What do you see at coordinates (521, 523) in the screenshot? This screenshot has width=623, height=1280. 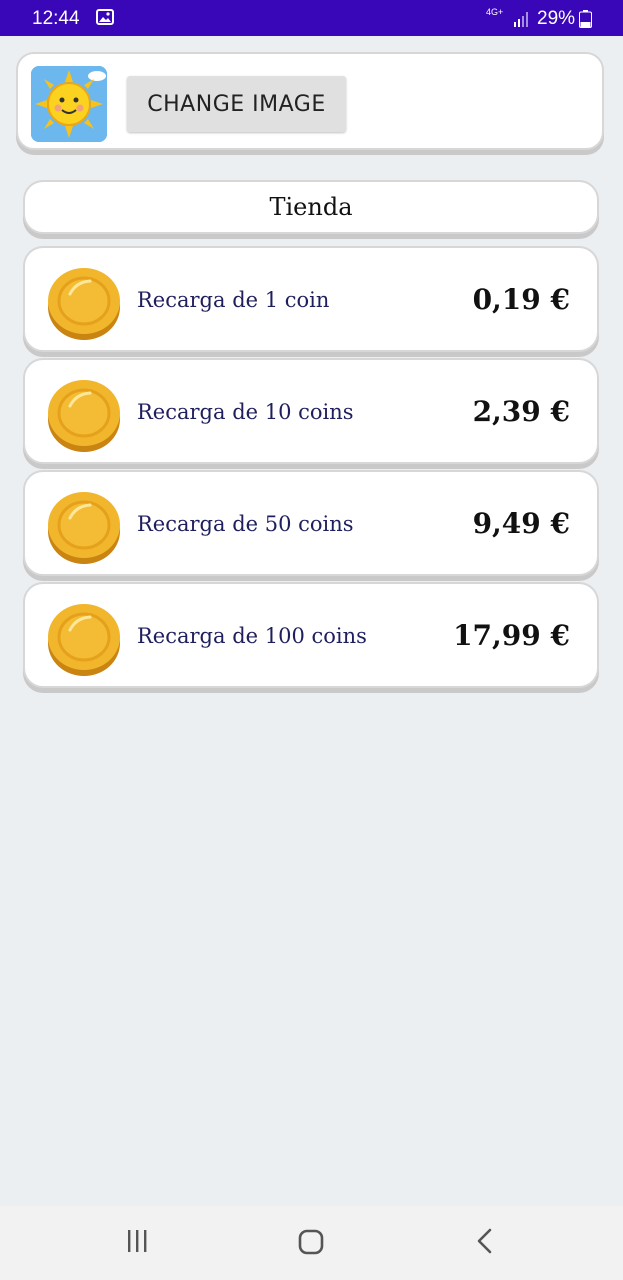 I see `product-price: 9,49 €` at bounding box center [521, 523].